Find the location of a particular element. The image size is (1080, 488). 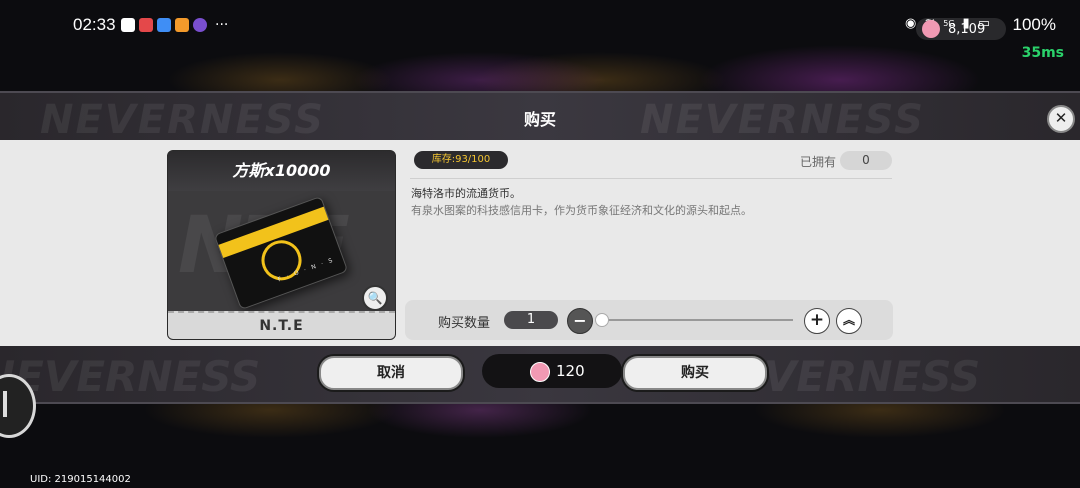

buy-button: 购买 is located at coordinates (695, 373).